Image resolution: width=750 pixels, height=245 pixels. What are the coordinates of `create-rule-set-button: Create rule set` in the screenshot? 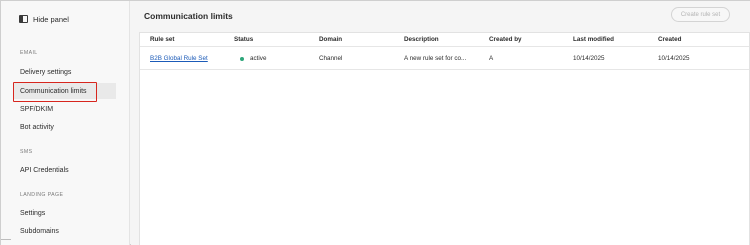 It's located at (700, 14).